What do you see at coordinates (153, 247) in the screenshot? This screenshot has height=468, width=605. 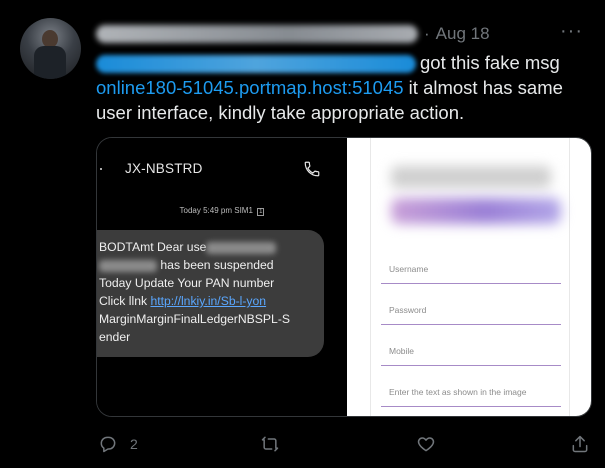 I see `sms-line1: BODTAmt Dear use` at bounding box center [153, 247].